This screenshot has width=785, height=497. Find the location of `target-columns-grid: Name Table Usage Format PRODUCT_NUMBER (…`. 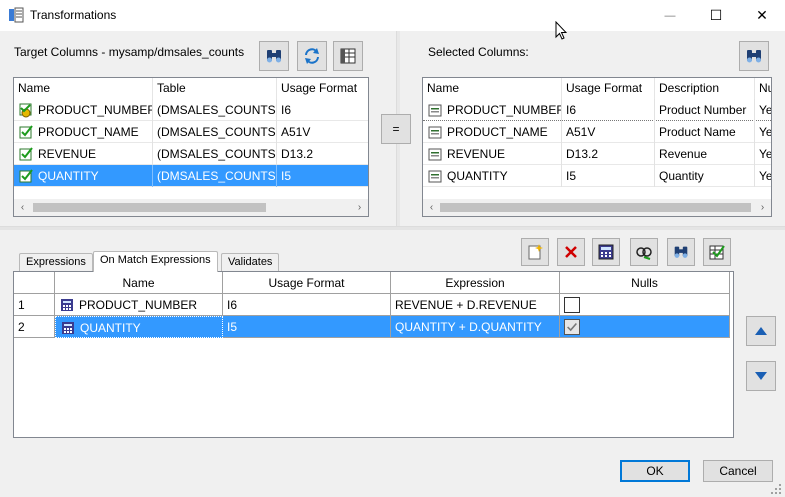

target-columns-grid: Name Table Usage Format PRODUCT_NUMBER (… is located at coordinates (191, 147).